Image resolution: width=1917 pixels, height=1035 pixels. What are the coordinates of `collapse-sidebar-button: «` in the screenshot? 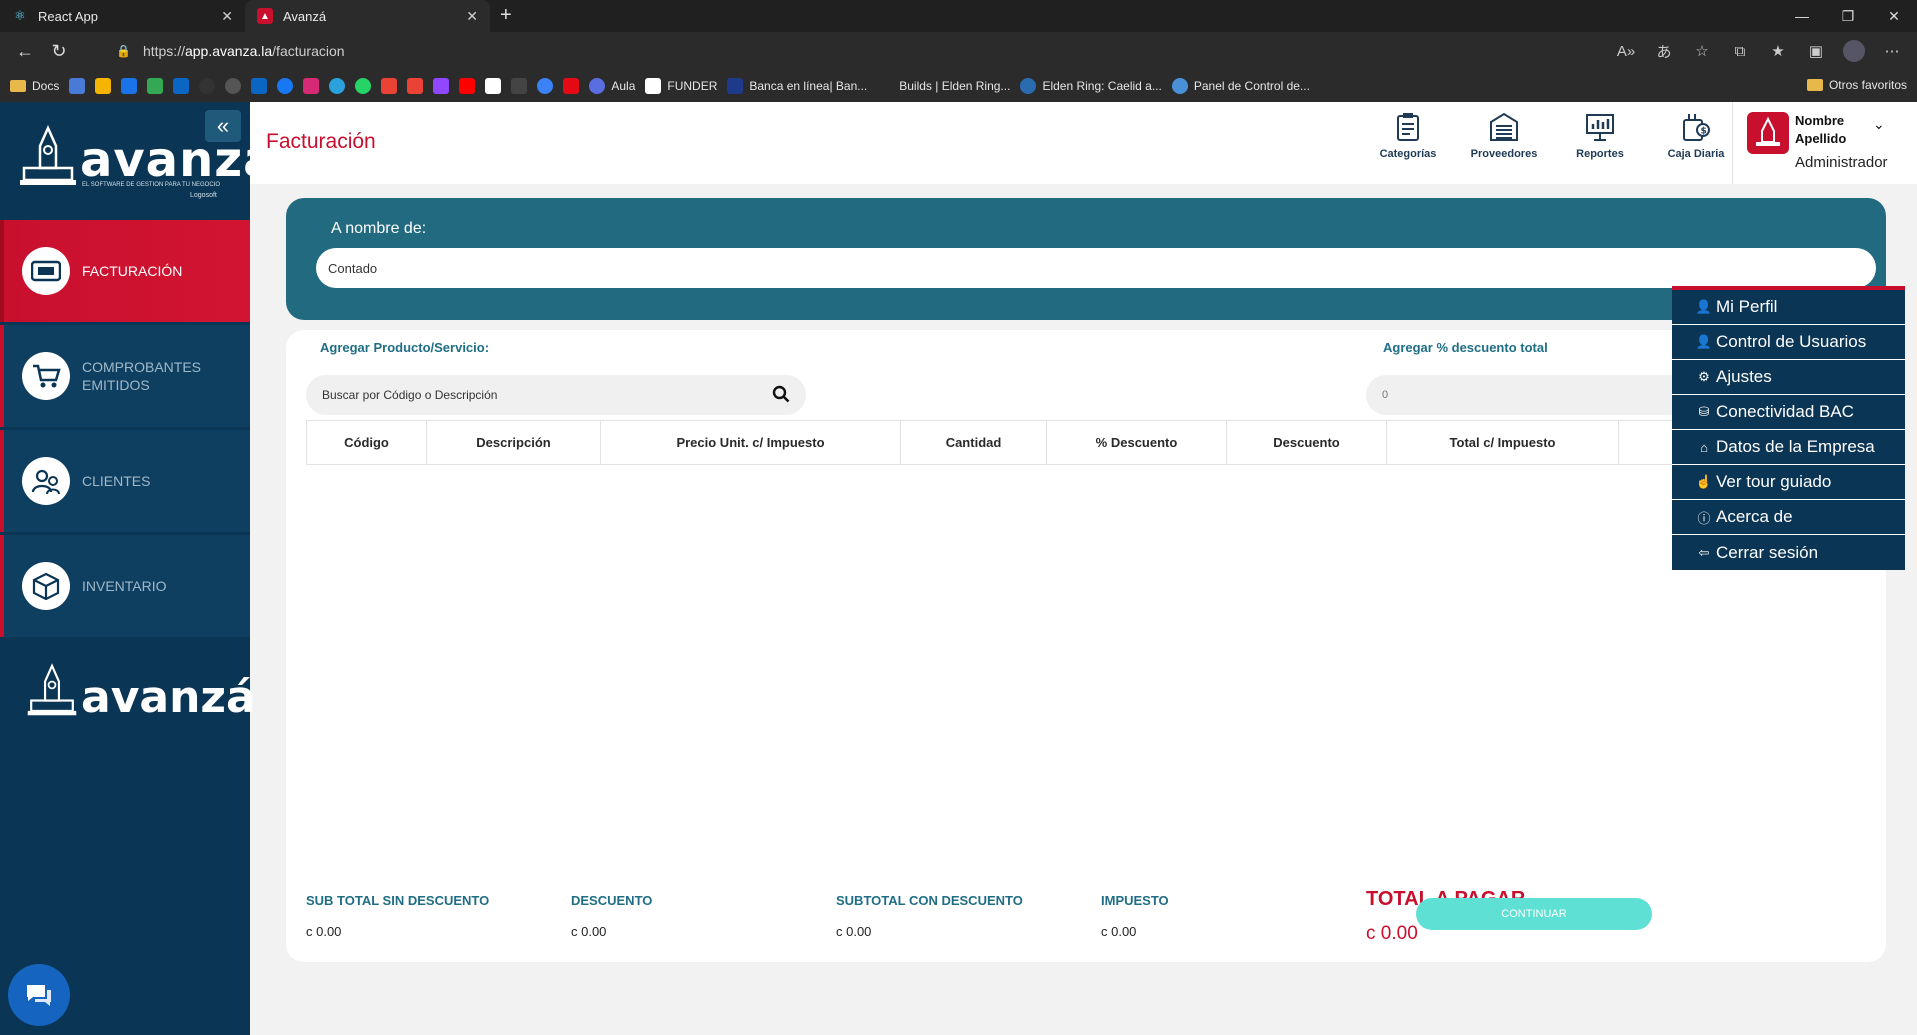 It's located at (223, 126).